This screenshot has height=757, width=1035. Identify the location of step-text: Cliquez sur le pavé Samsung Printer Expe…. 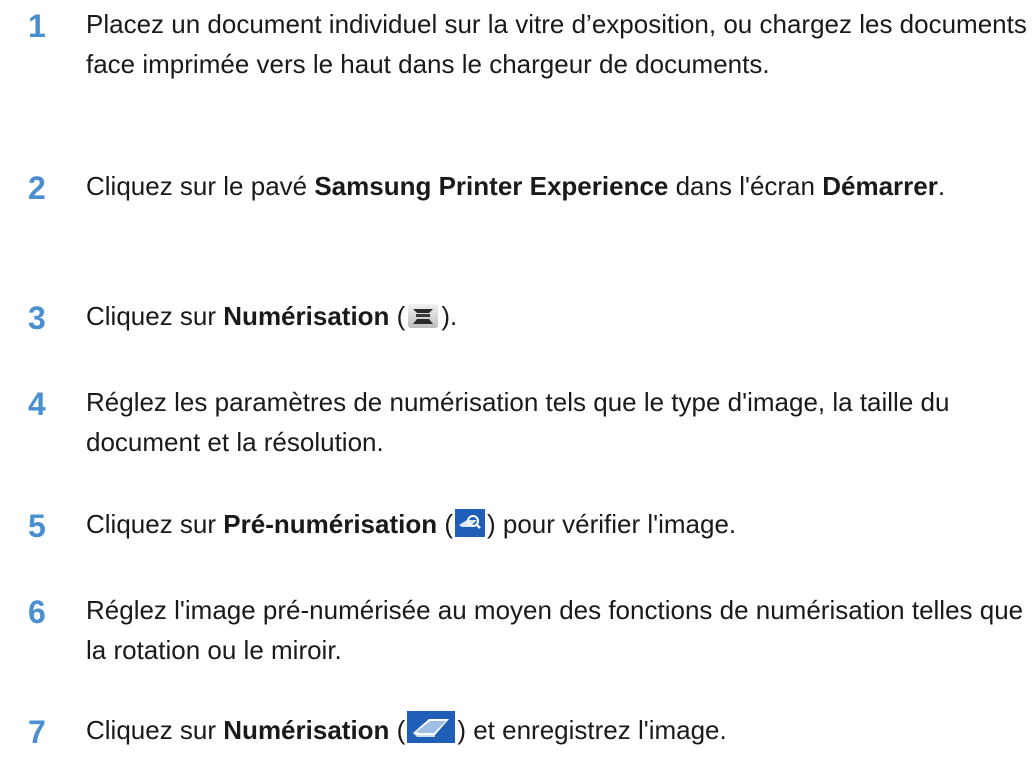
(558, 186).